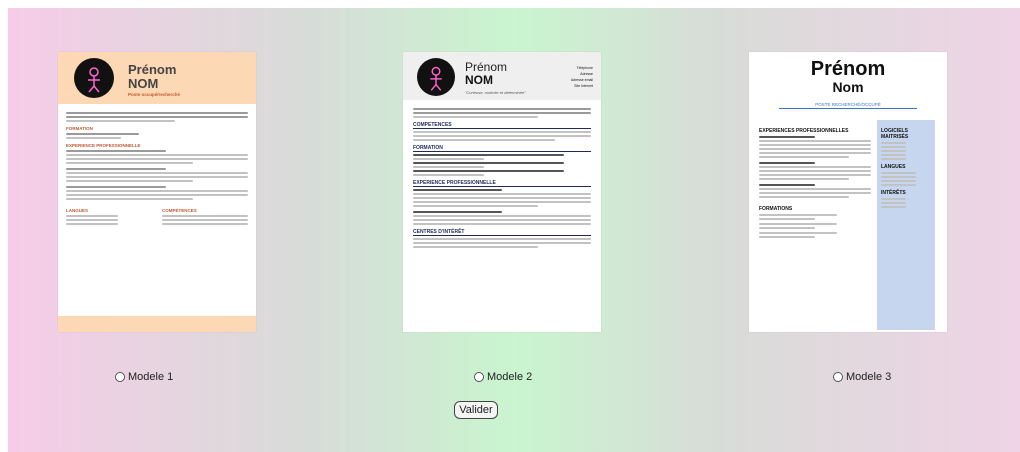 This screenshot has width=1020, height=452. Describe the element at coordinates (476, 410) in the screenshot. I see `submit-button: Valider` at that location.